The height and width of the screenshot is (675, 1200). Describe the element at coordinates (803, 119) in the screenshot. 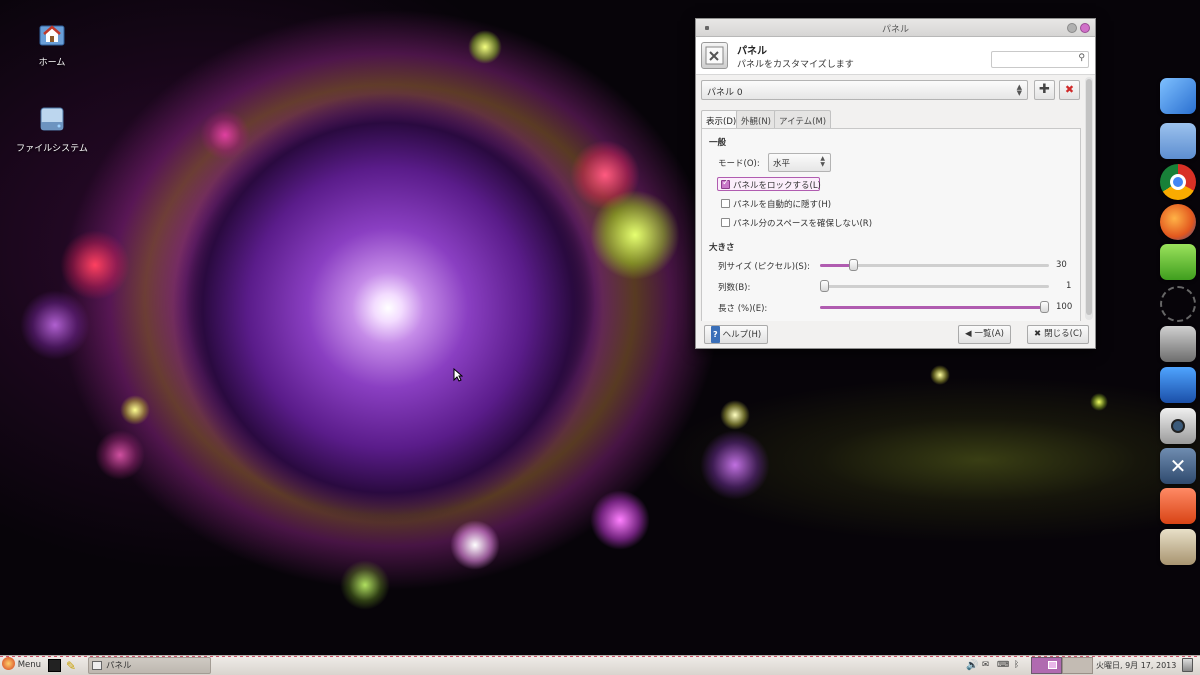

I see `tab-items: アイテム(M)` at that location.